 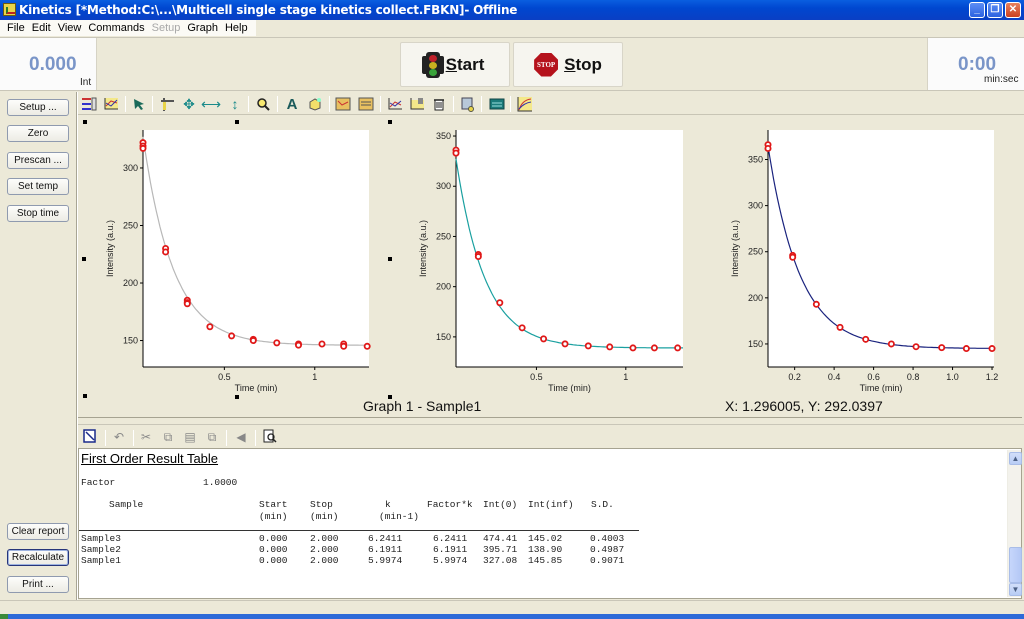 I want to click on scroll-down-button: ▼, so click(x=1015, y=589).